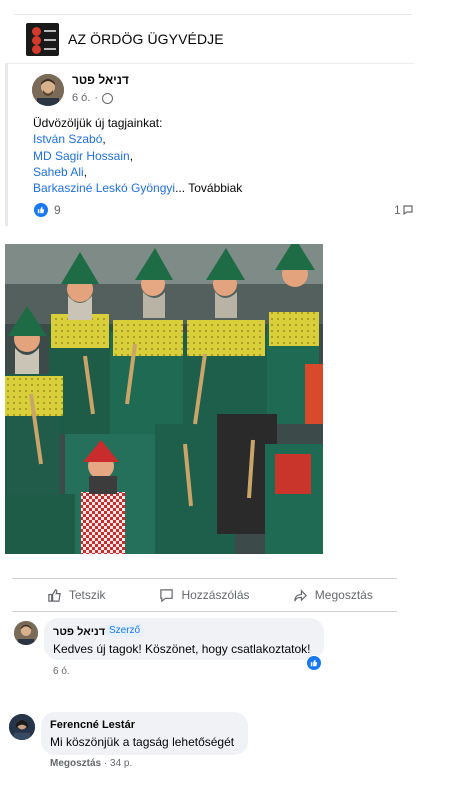 Image resolution: width=454 pixels, height=794 pixels. I want to click on author-avatar, so click(48, 90).